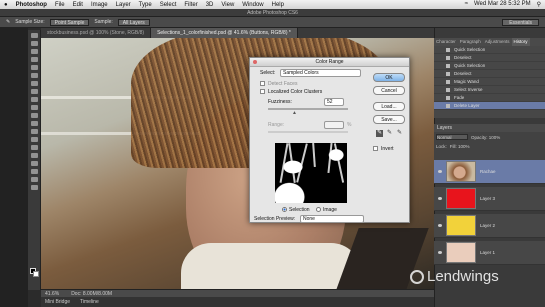 The width and height of the screenshot is (545, 307). What do you see at coordinates (69, 22) in the screenshot?
I see `sample-size-select: Point Sample` at bounding box center [69, 22].